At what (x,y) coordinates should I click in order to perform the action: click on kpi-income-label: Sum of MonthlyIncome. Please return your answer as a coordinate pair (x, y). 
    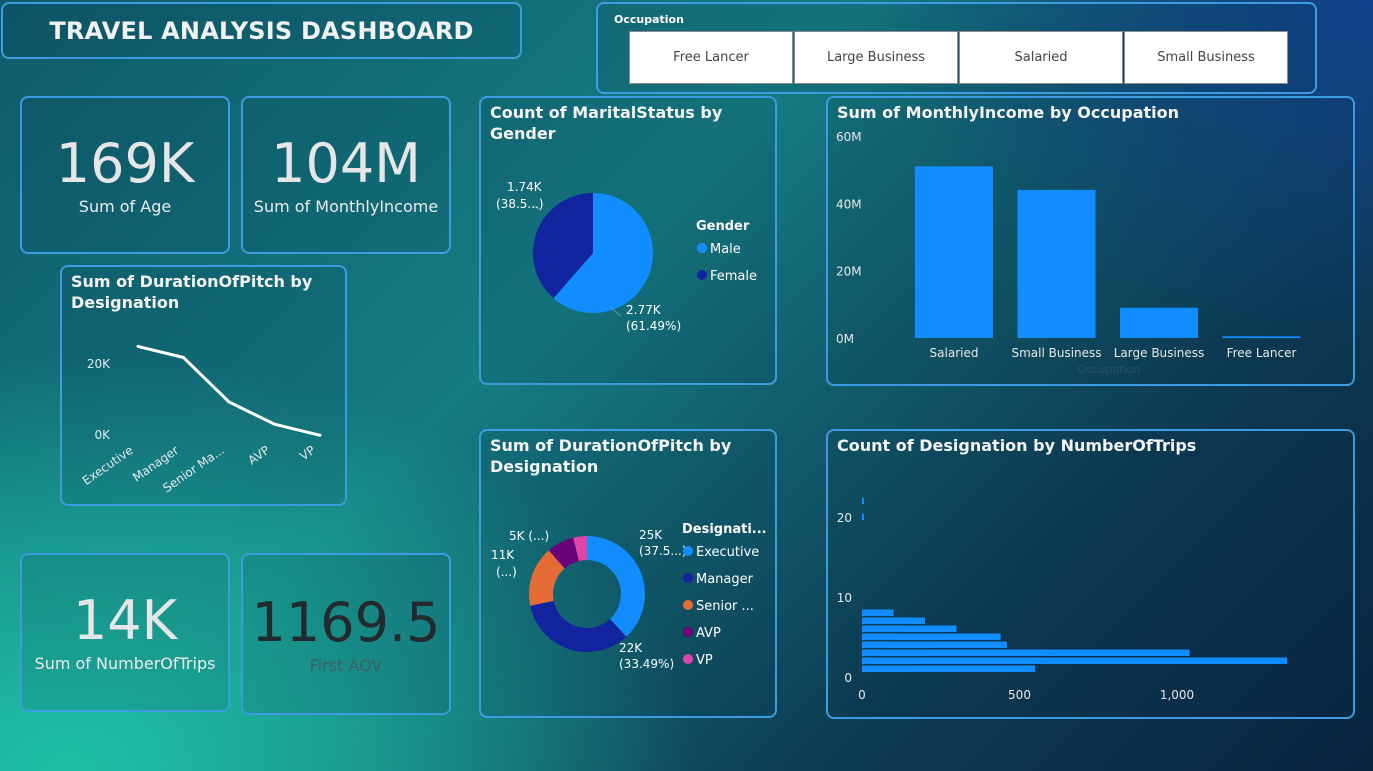
    Looking at the image, I should click on (346, 206).